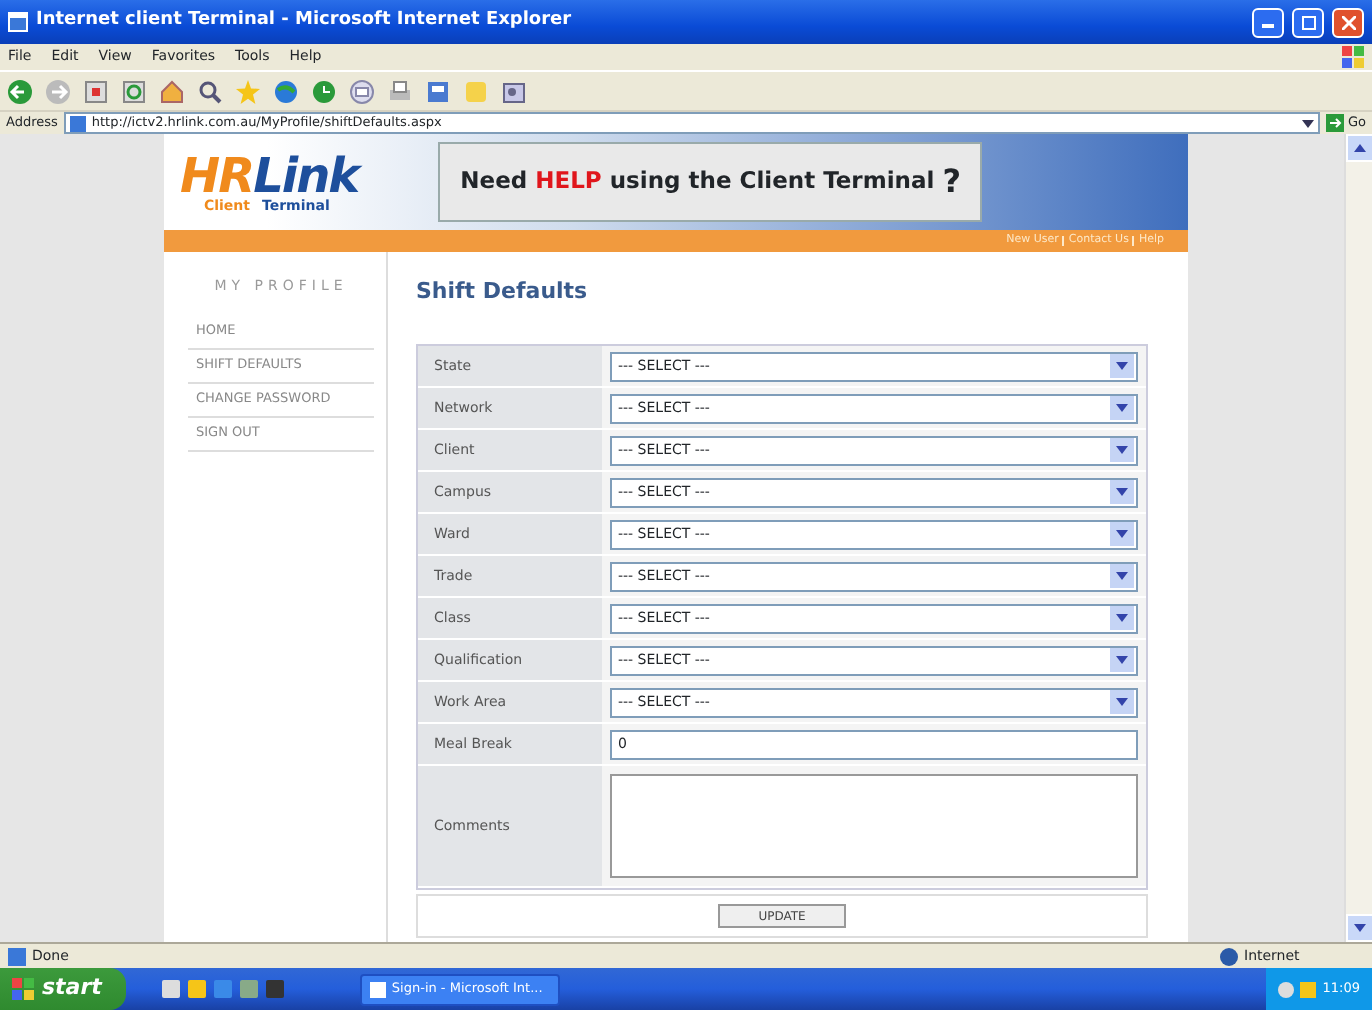  What do you see at coordinates (210, 91) in the screenshot?
I see `search-icon` at bounding box center [210, 91].